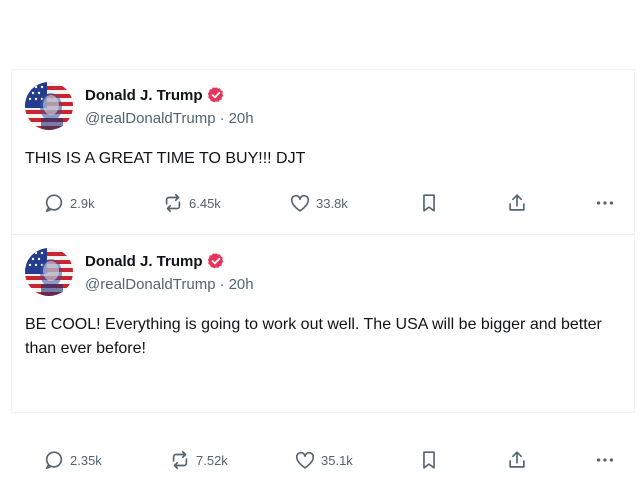 The image size is (640, 480). Describe the element at coordinates (86, 460) in the screenshot. I see `reply-count: 2.35k` at that location.